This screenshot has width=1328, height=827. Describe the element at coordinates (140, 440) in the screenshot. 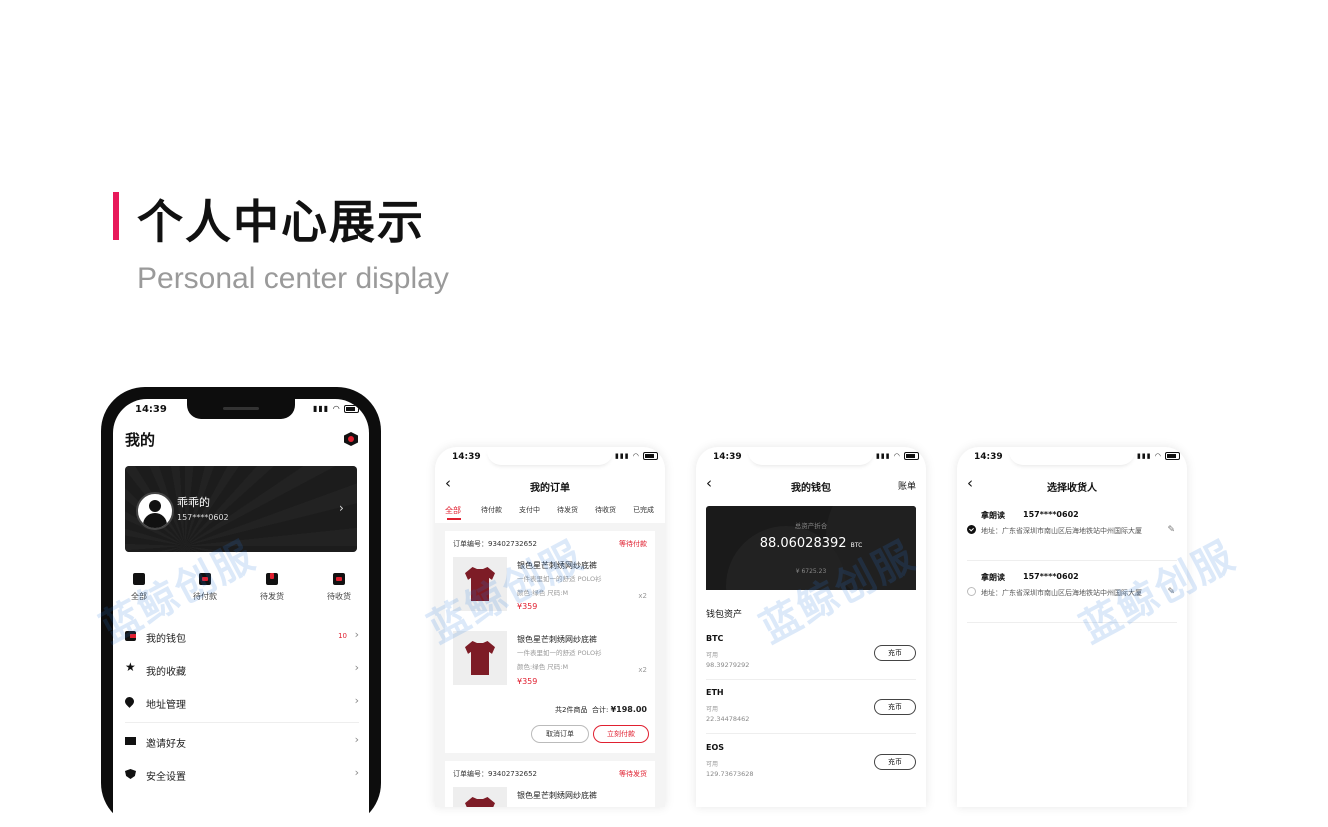

I see `screen-title: 我的` at that location.